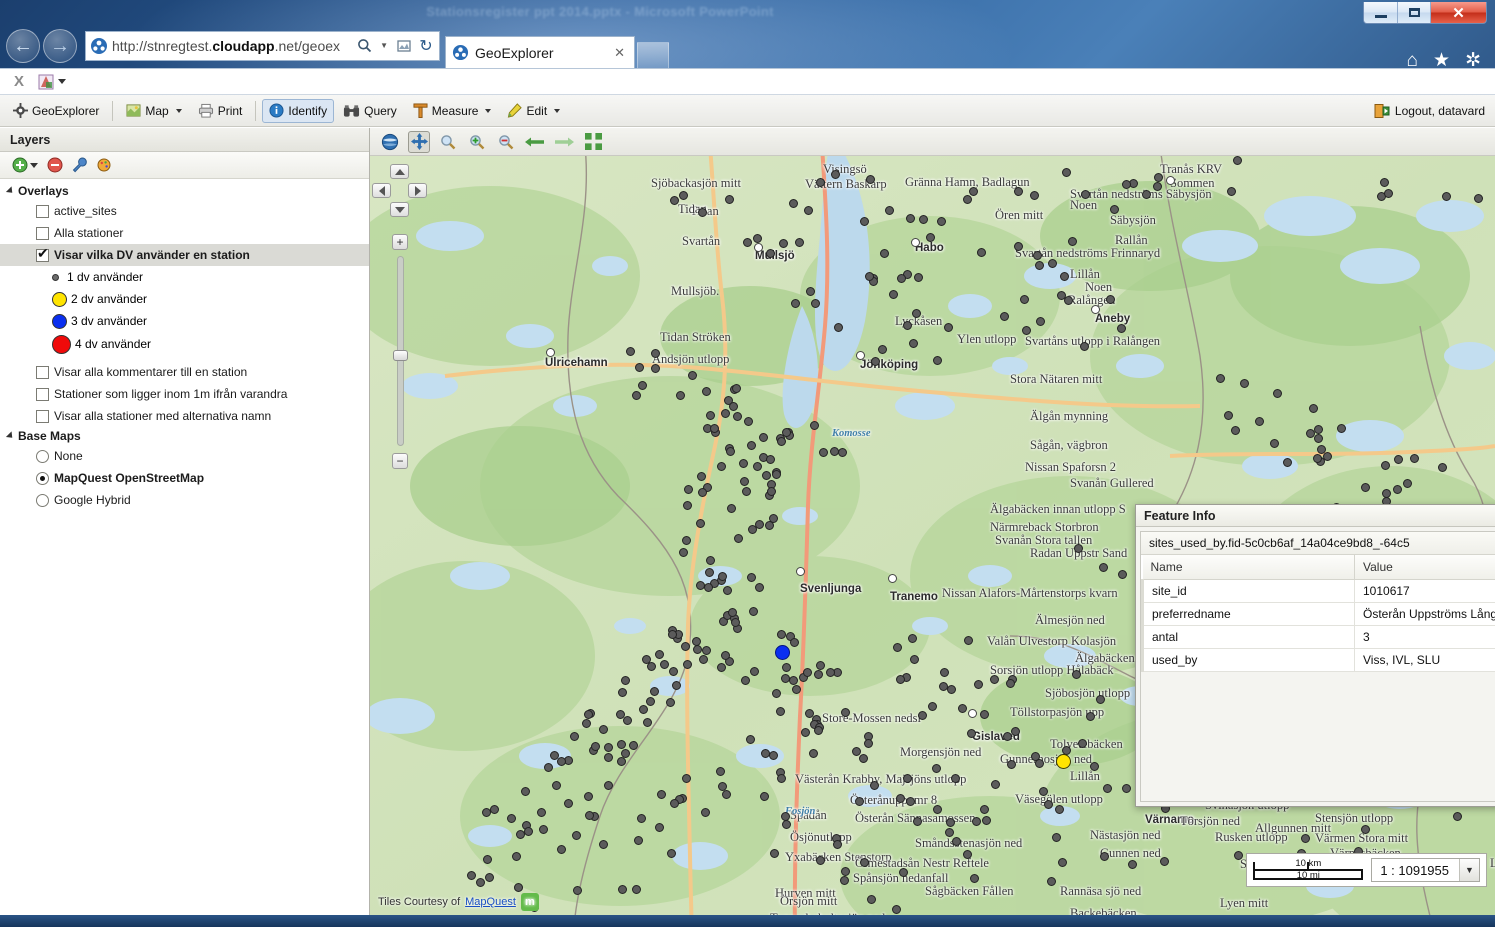  Describe the element at coordinates (400, 242) in the screenshot. I see `zoom-in-button: +` at that location.